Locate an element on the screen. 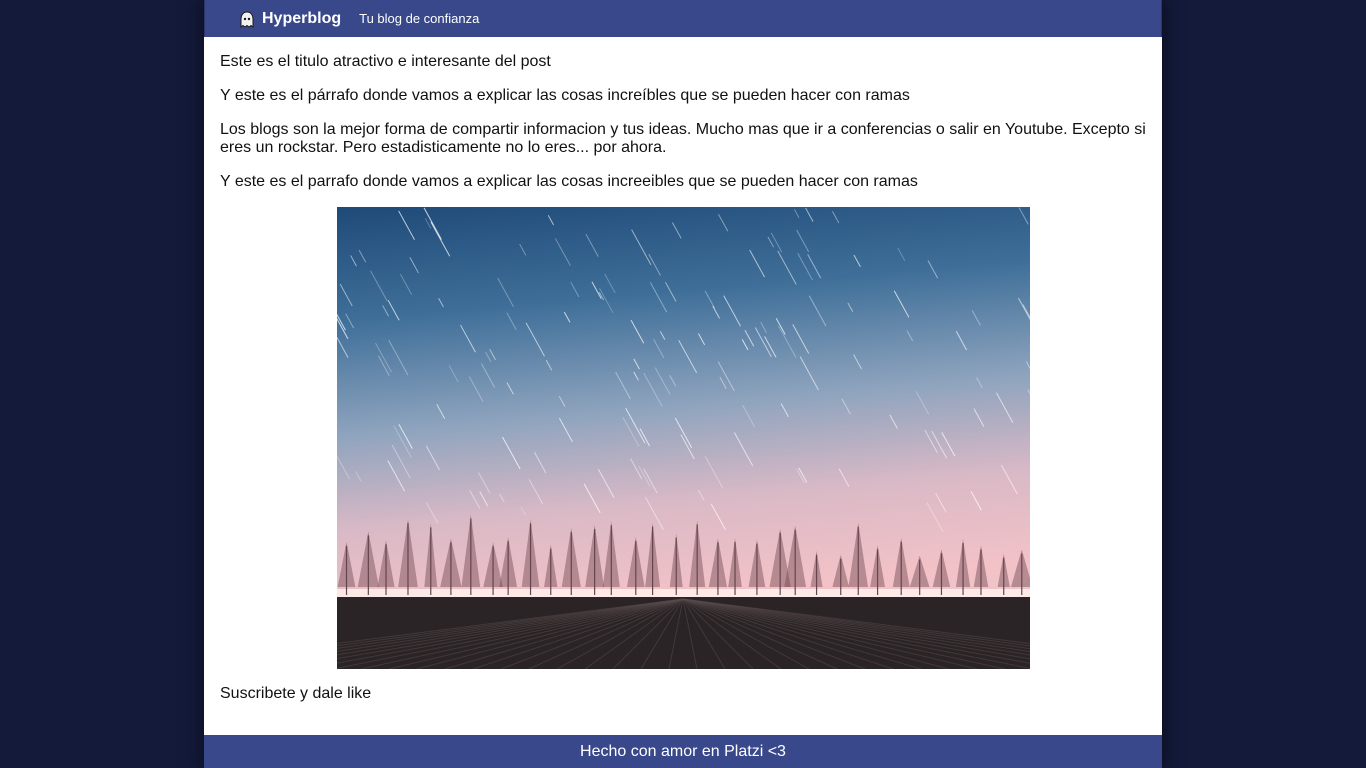  ghost-icon is located at coordinates (247, 19).